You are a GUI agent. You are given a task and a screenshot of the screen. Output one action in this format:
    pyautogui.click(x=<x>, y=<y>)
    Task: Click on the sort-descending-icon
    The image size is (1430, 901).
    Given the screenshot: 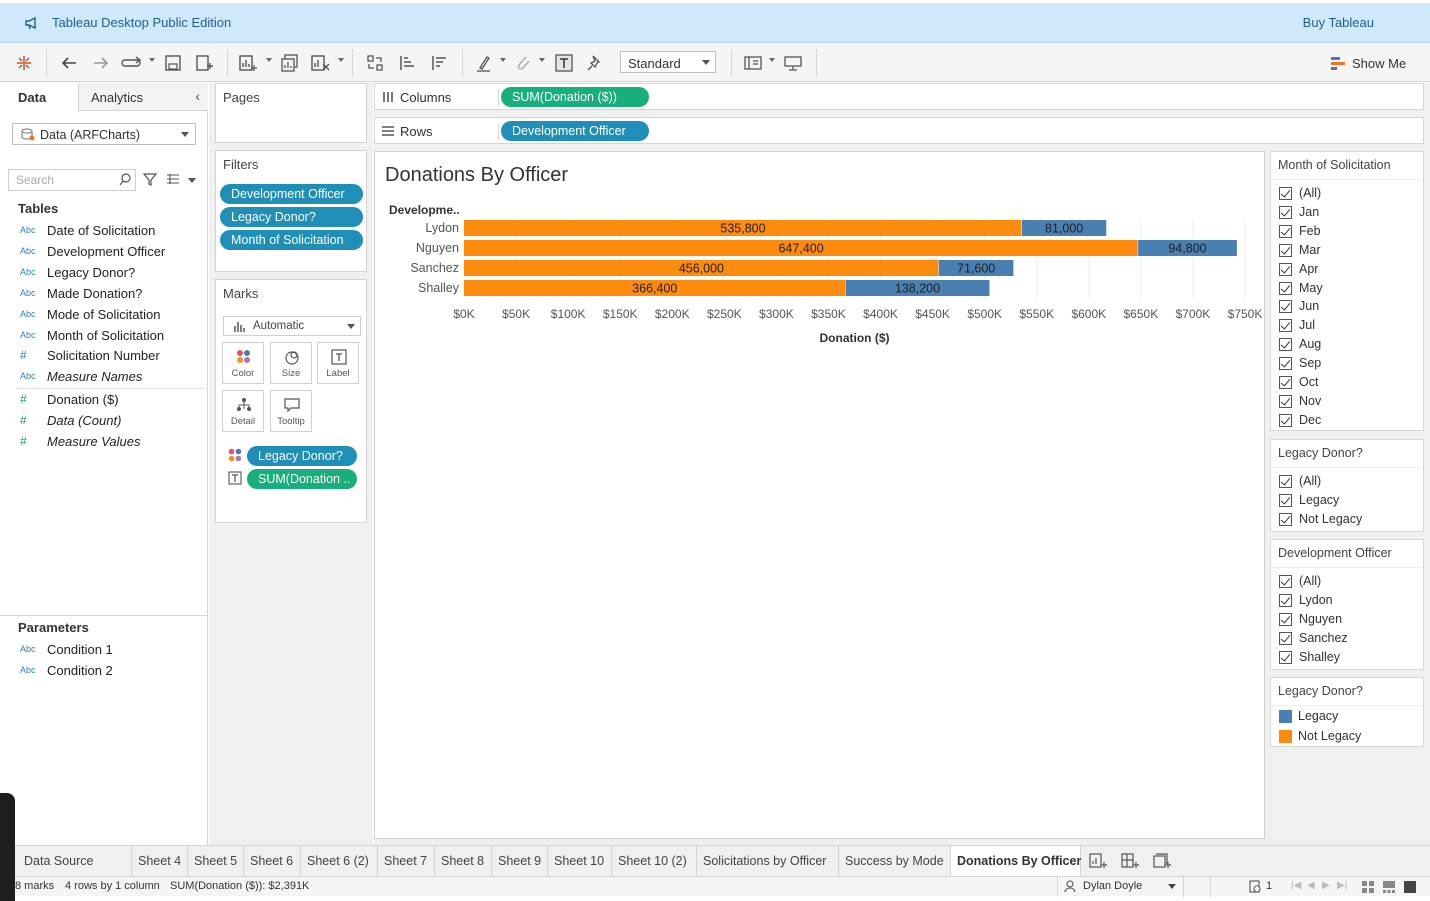 What is the action you would take?
    pyautogui.click(x=439, y=63)
    